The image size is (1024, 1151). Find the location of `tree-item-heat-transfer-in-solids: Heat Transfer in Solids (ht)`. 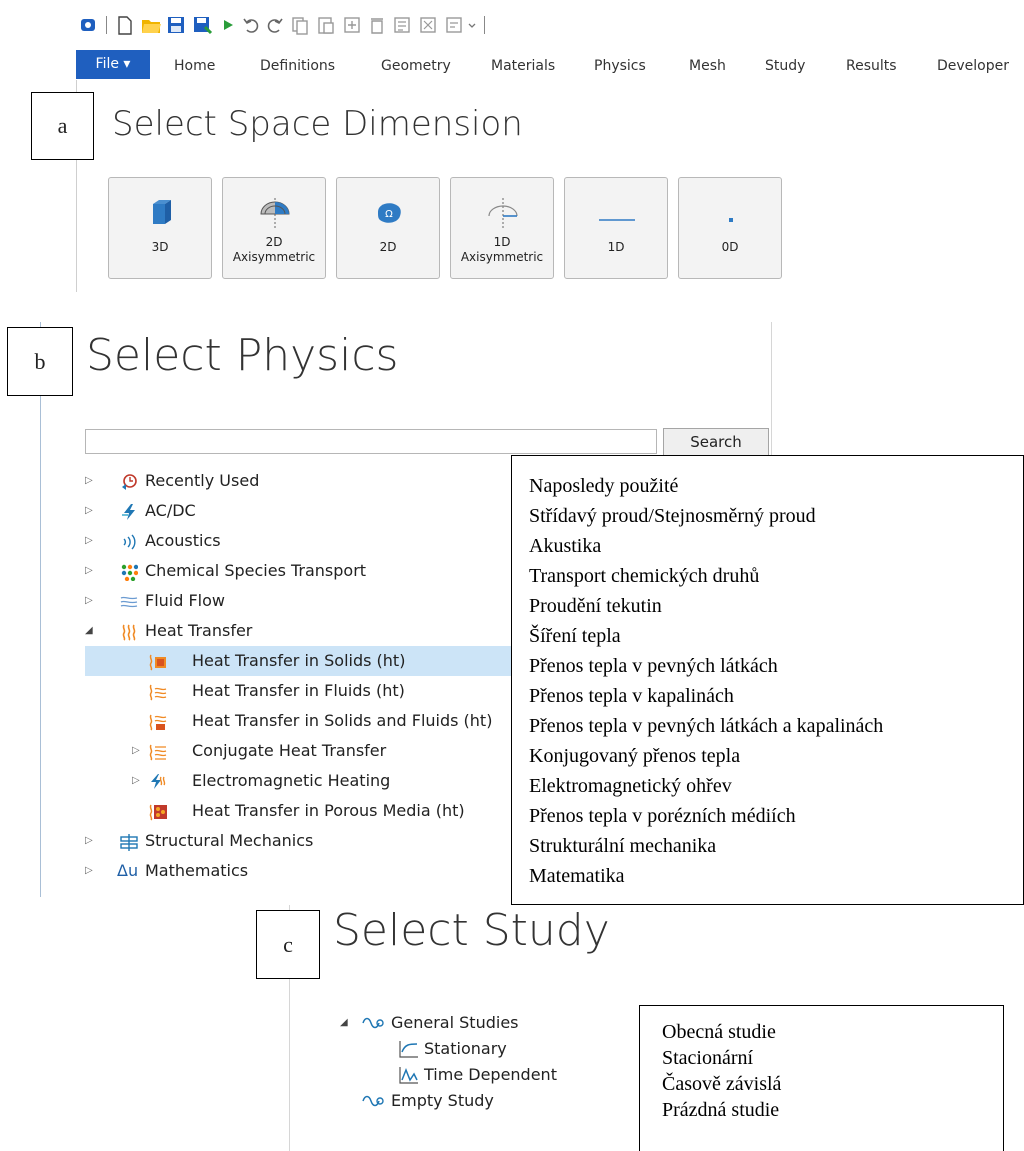

tree-item-heat-transfer-in-solids: Heat Transfer in Solids (ht) is located at coordinates (295, 661).